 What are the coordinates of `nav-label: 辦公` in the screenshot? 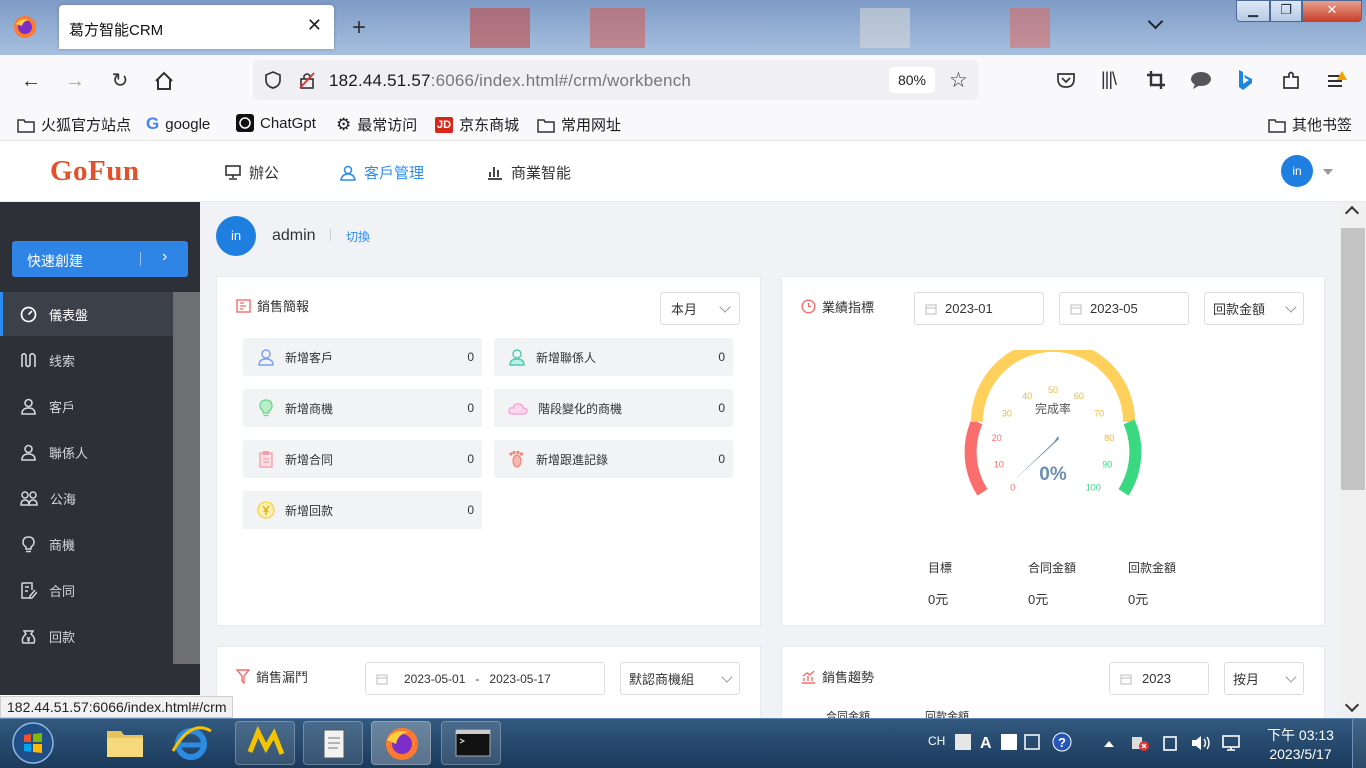 It's located at (264, 173).